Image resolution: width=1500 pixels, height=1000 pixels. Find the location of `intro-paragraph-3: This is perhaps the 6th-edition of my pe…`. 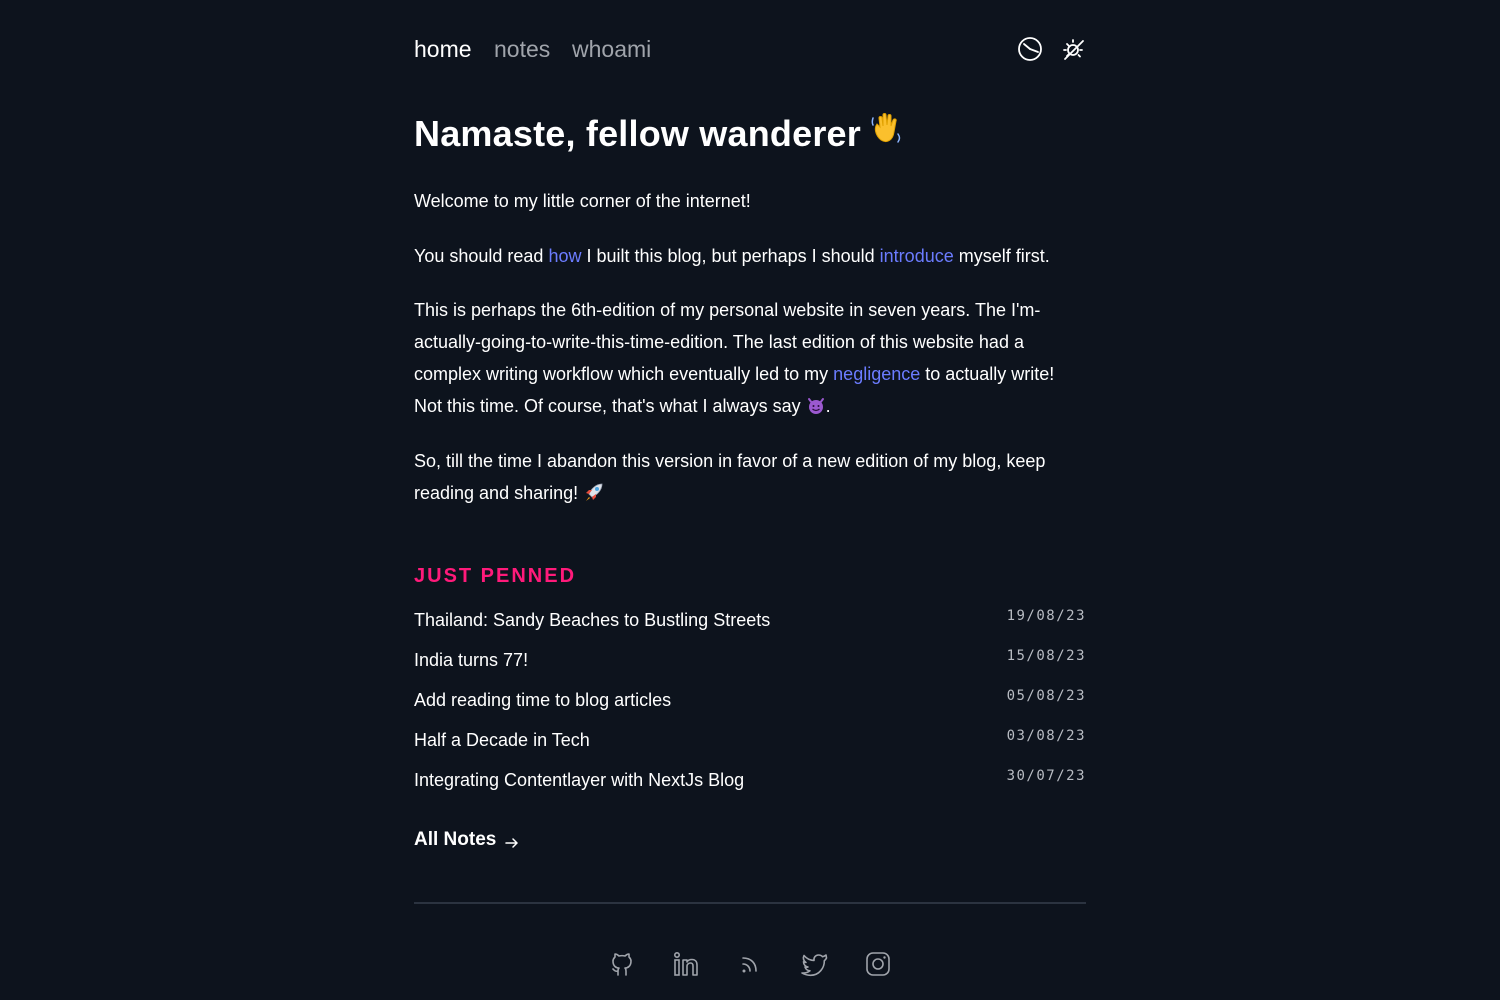

intro-paragraph-3: This is perhaps the 6th-edition of my pe… is located at coordinates (750, 360).